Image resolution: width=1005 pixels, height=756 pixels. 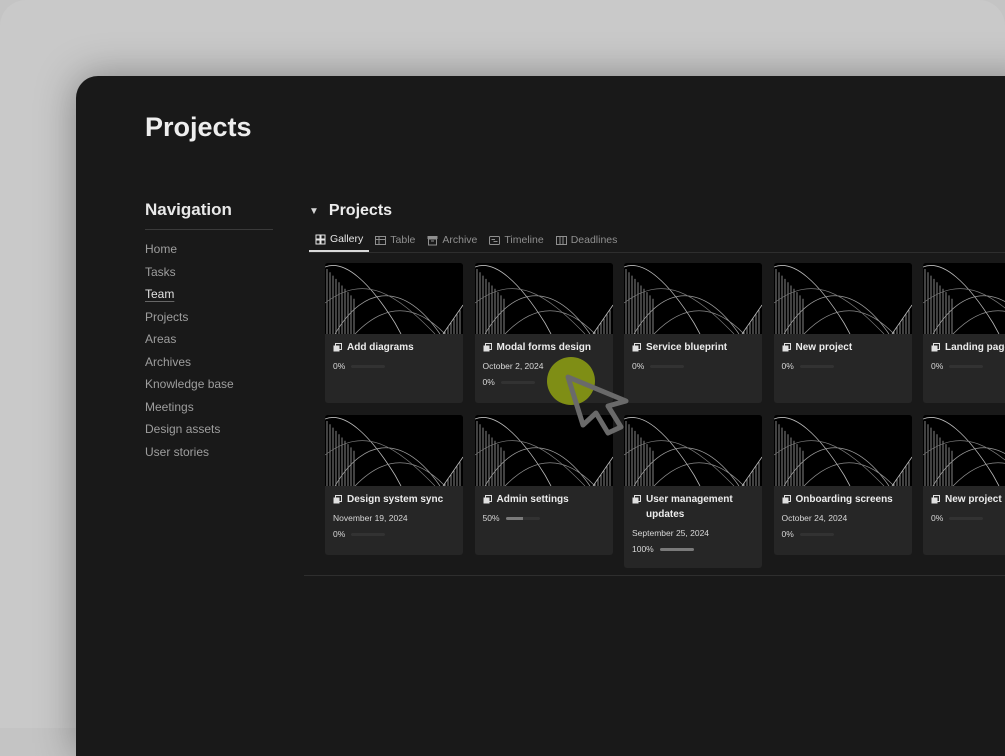 I want to click on gallery-icon, so click(x=320, y=239).